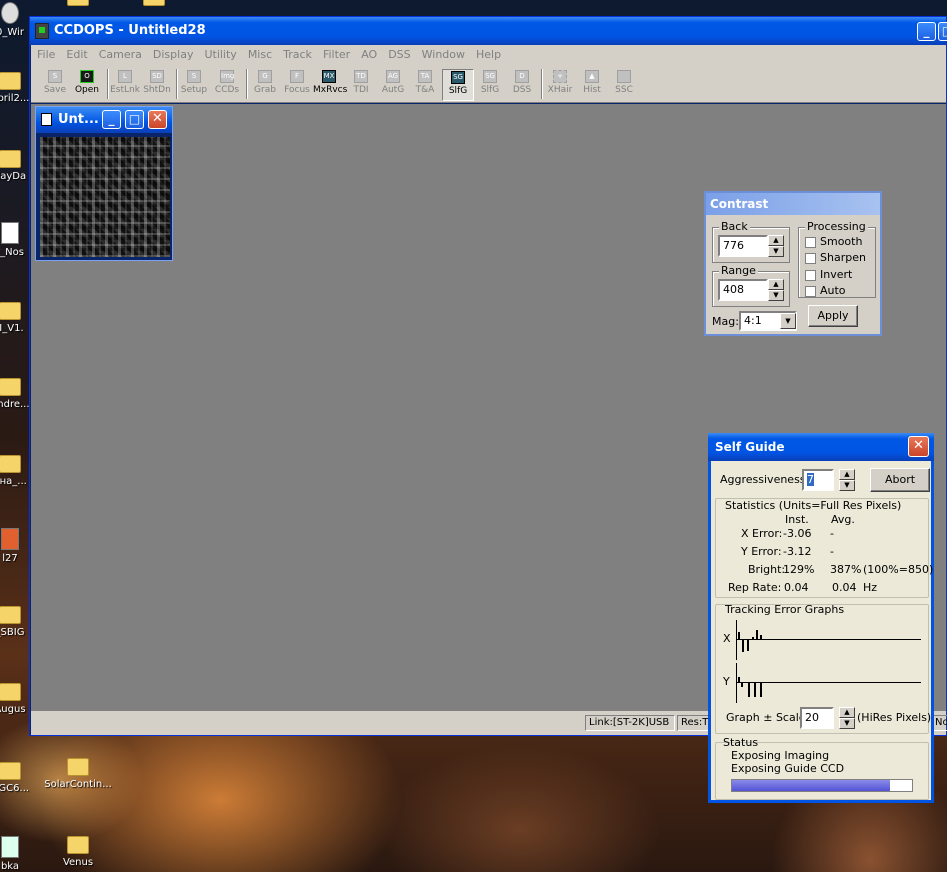  I want to click on child-close-button: ✕, so click(157, 119).